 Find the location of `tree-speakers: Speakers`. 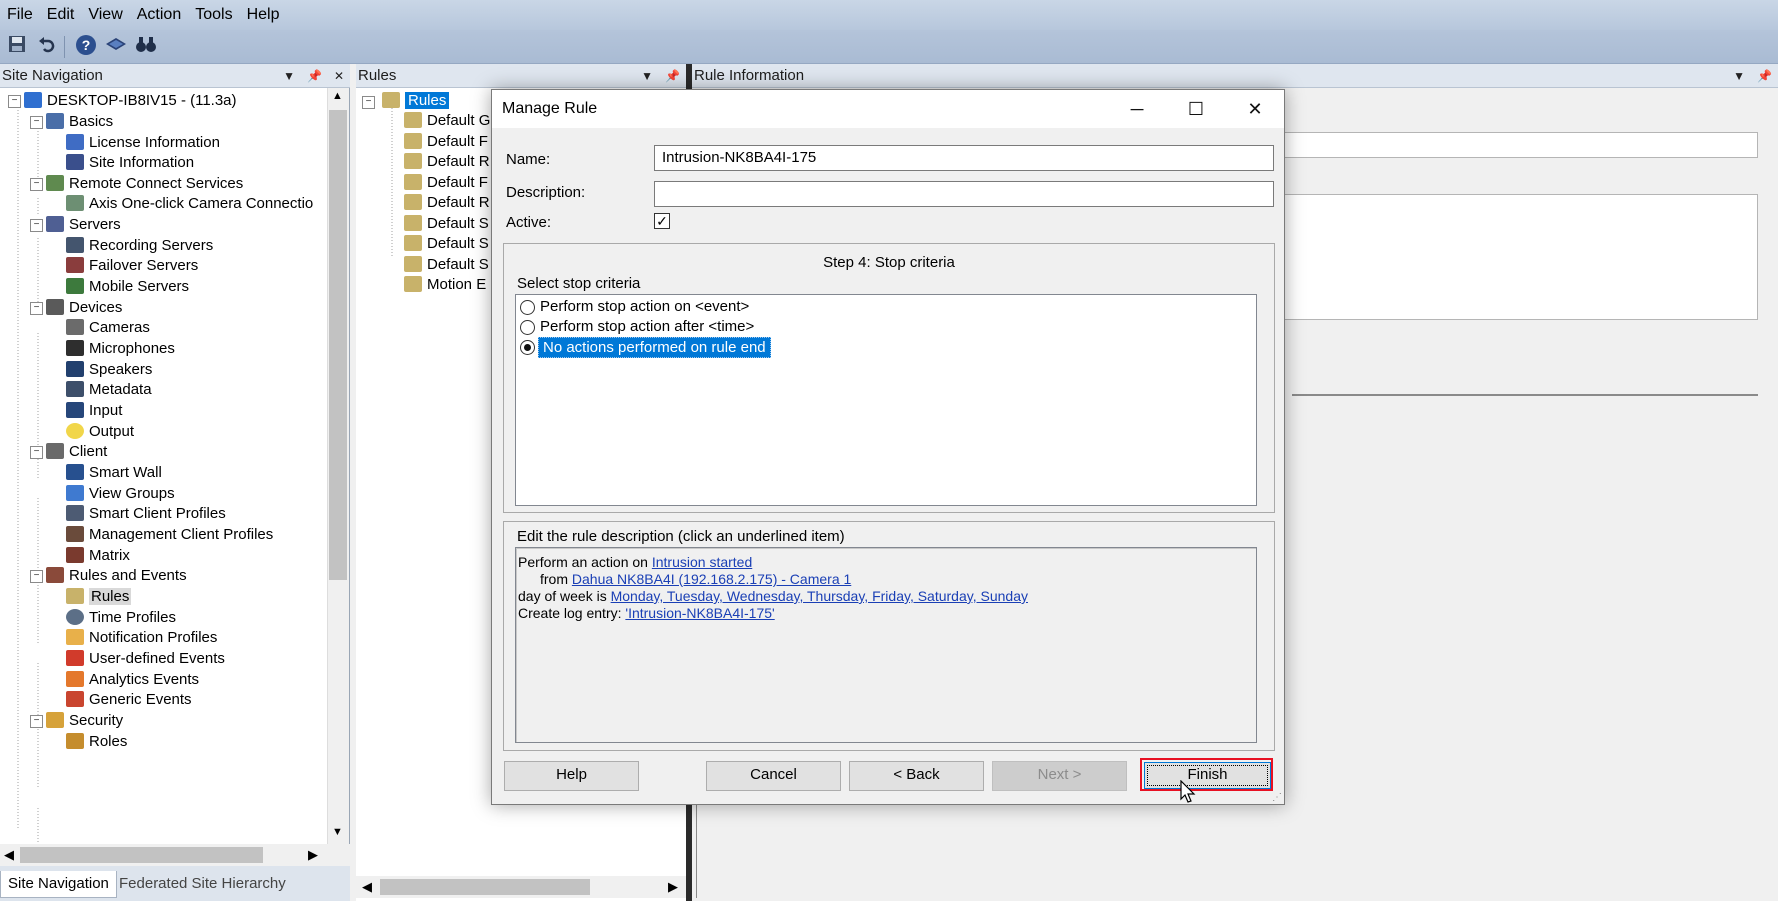

tree-speakers: Speakers is located at coordinates (109, 370).